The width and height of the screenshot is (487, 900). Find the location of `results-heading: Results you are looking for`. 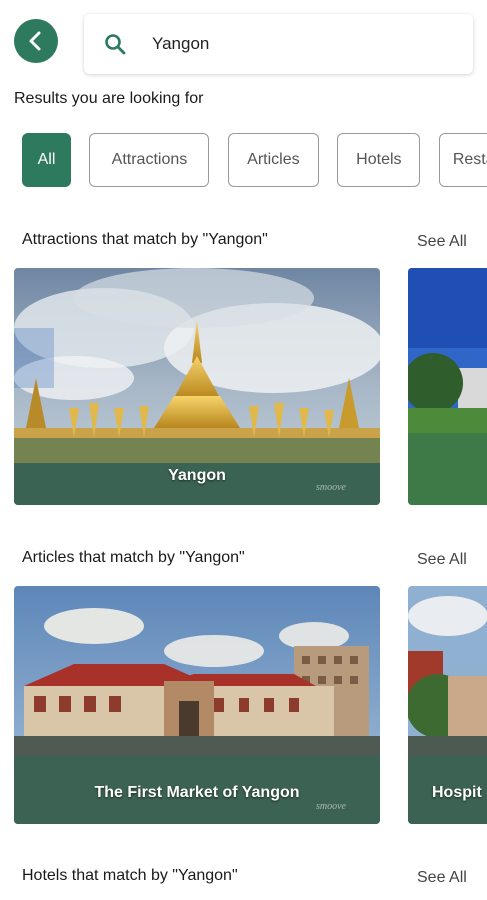

results-heading: Results you are looking for is located at coordinates (109, 98).